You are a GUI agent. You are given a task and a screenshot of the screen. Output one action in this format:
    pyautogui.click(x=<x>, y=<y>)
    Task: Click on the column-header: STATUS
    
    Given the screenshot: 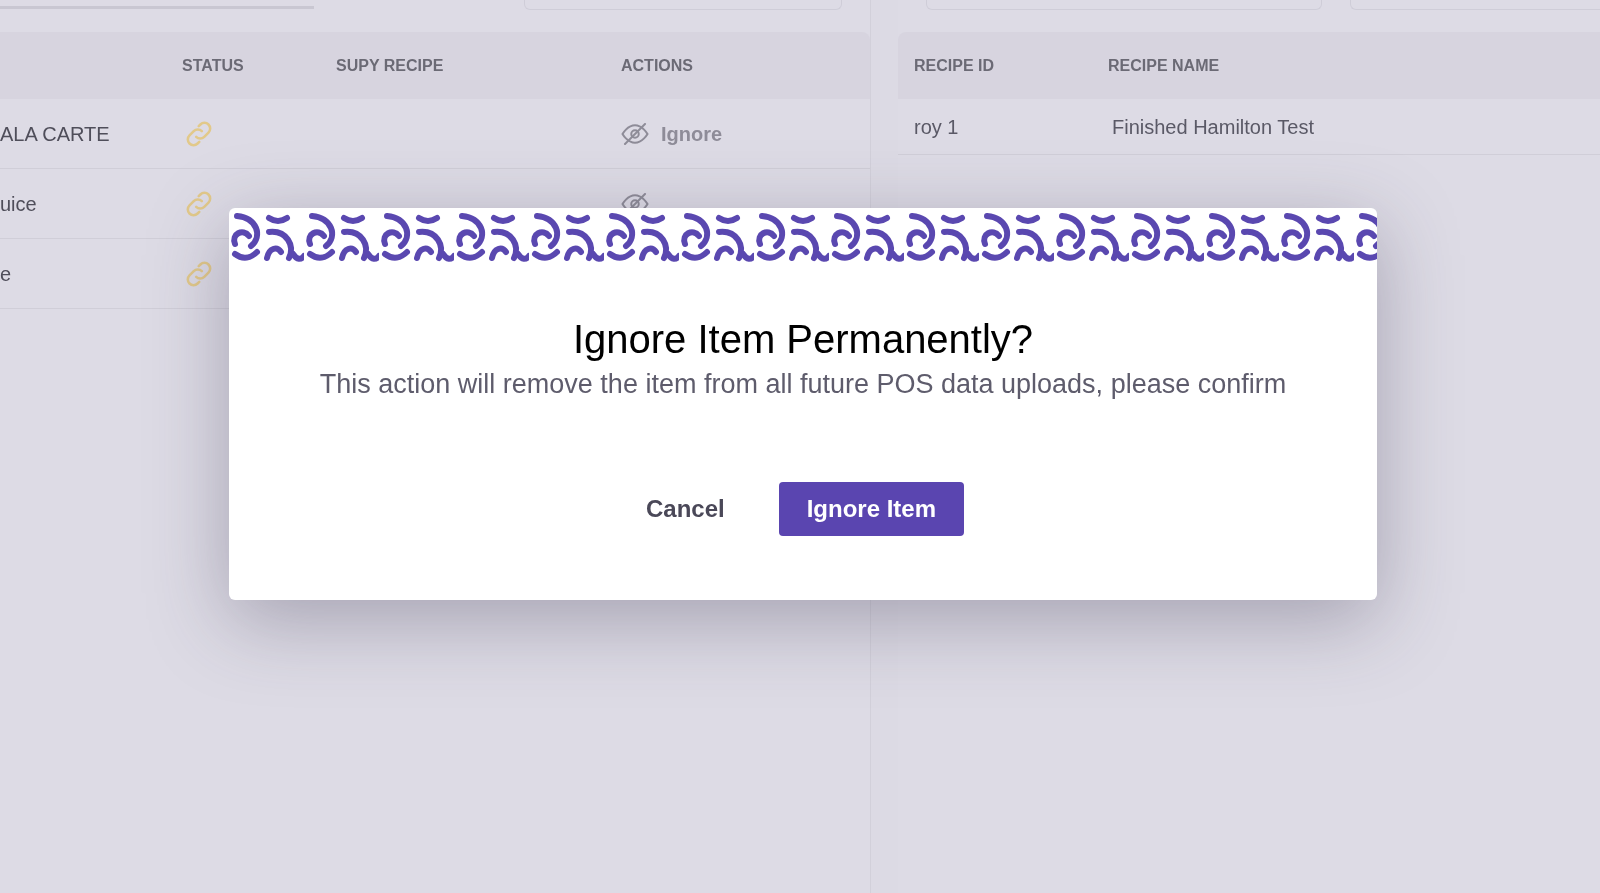 What is the action you would take?
    pyautogui.click(x=213, y=65)
    